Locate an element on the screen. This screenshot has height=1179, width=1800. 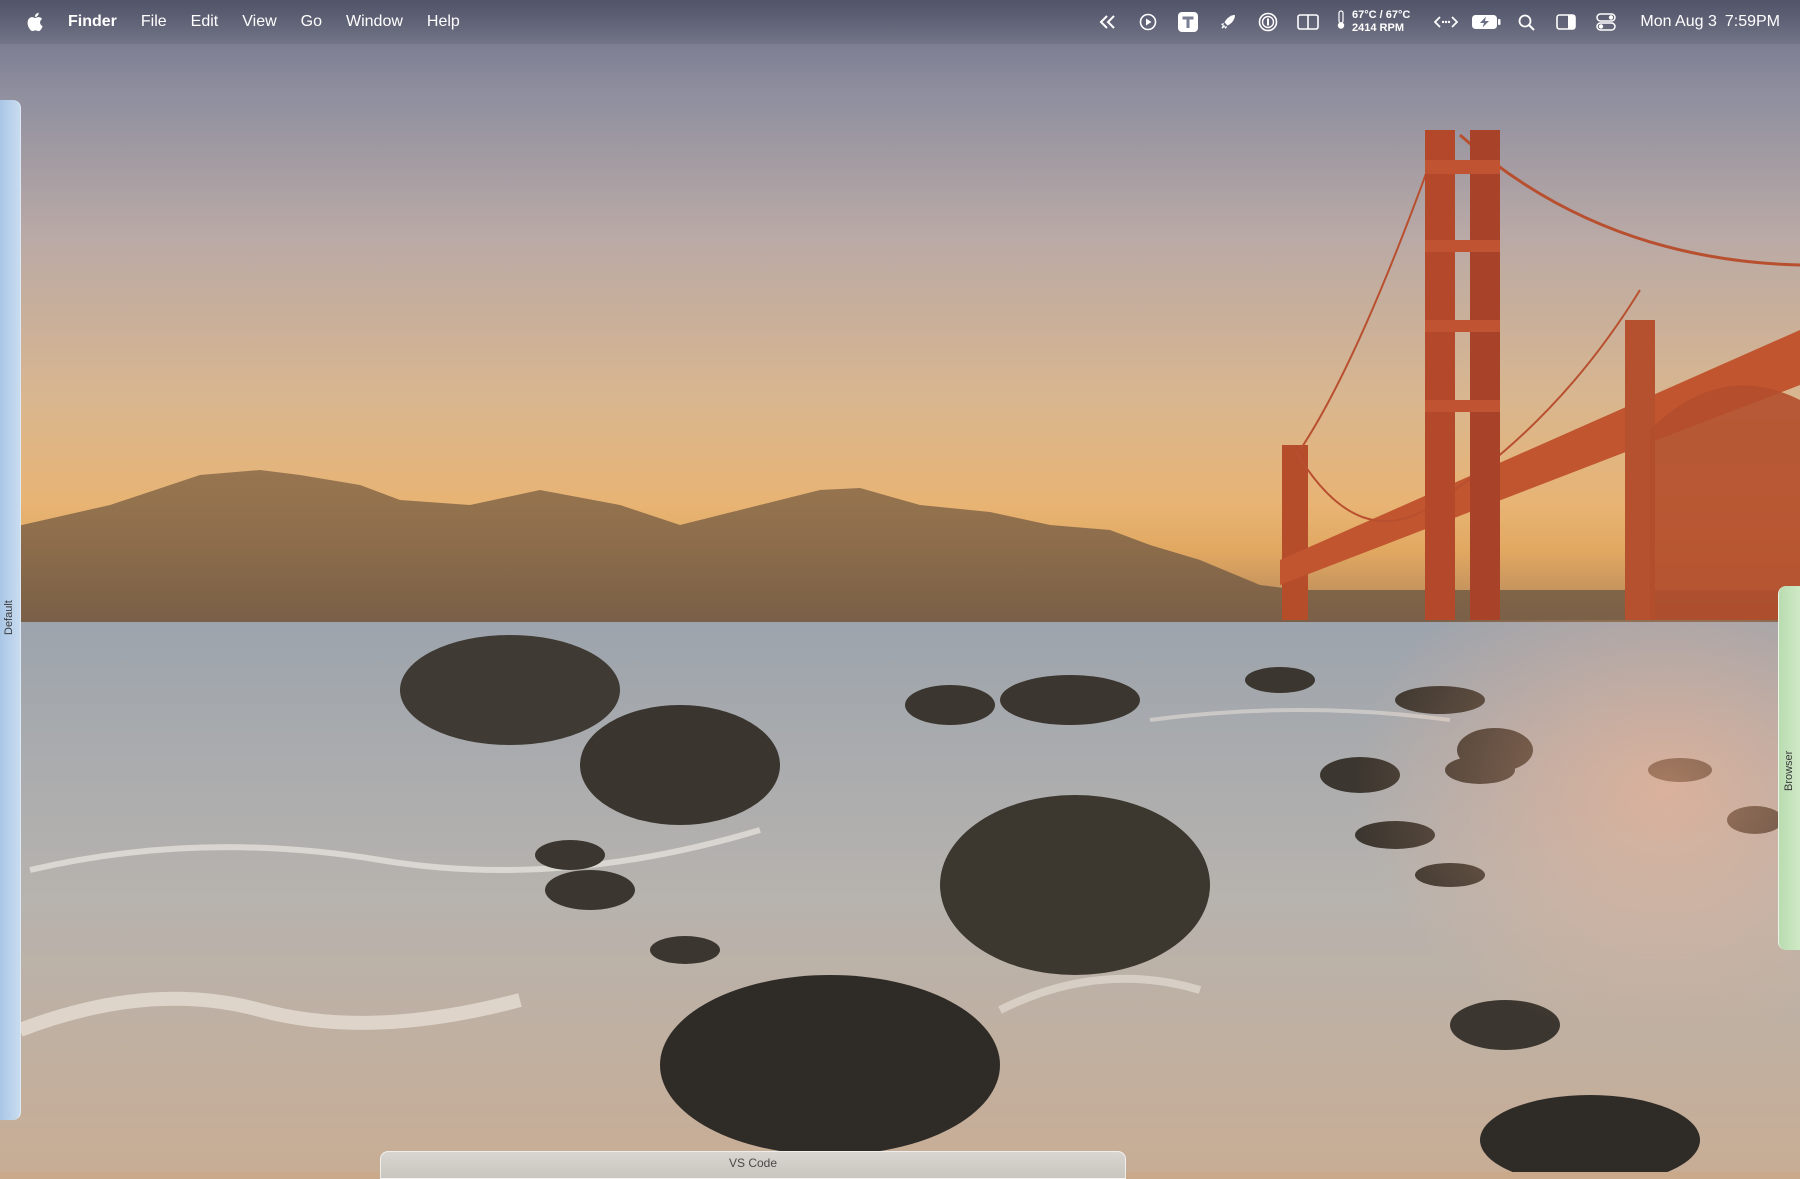
clock-date: Mon Aug 3 is located at coordinates (1678, 21).